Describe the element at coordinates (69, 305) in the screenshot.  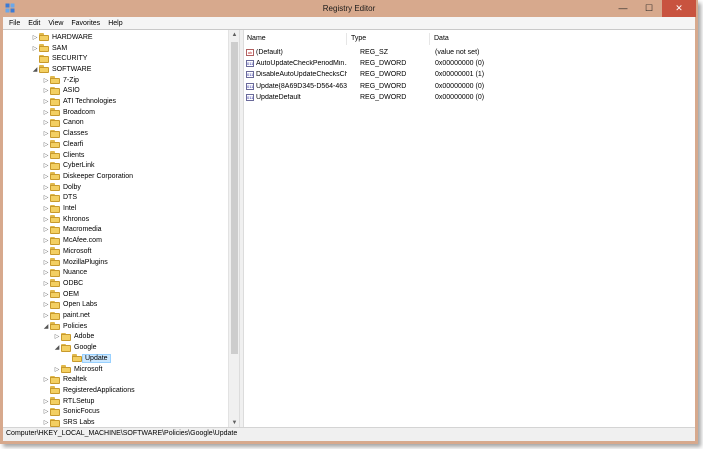
I see `tree-item: ▷ Open Labs` at that location.